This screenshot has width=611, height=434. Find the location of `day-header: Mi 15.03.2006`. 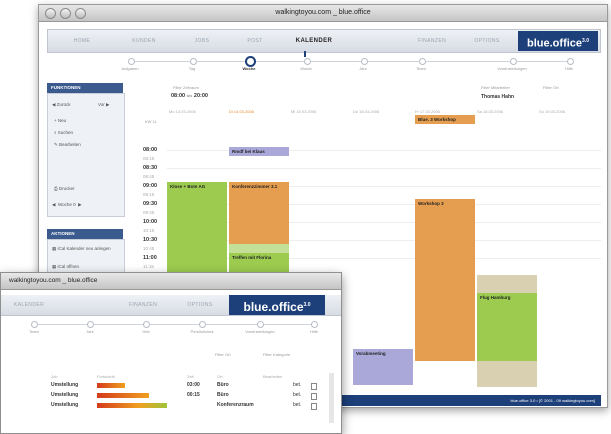

day-header: Mi 15.03.2006 is located at coordinates (303, 111).